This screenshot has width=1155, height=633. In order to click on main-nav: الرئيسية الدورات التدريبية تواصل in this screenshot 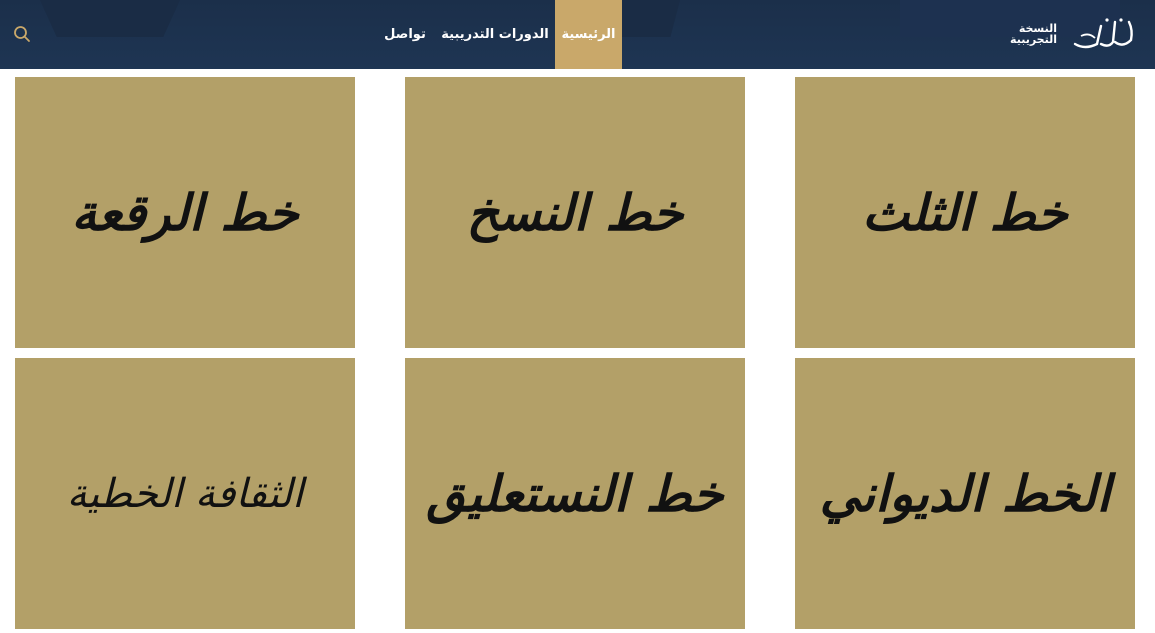, I will do `click(577, 34)`.